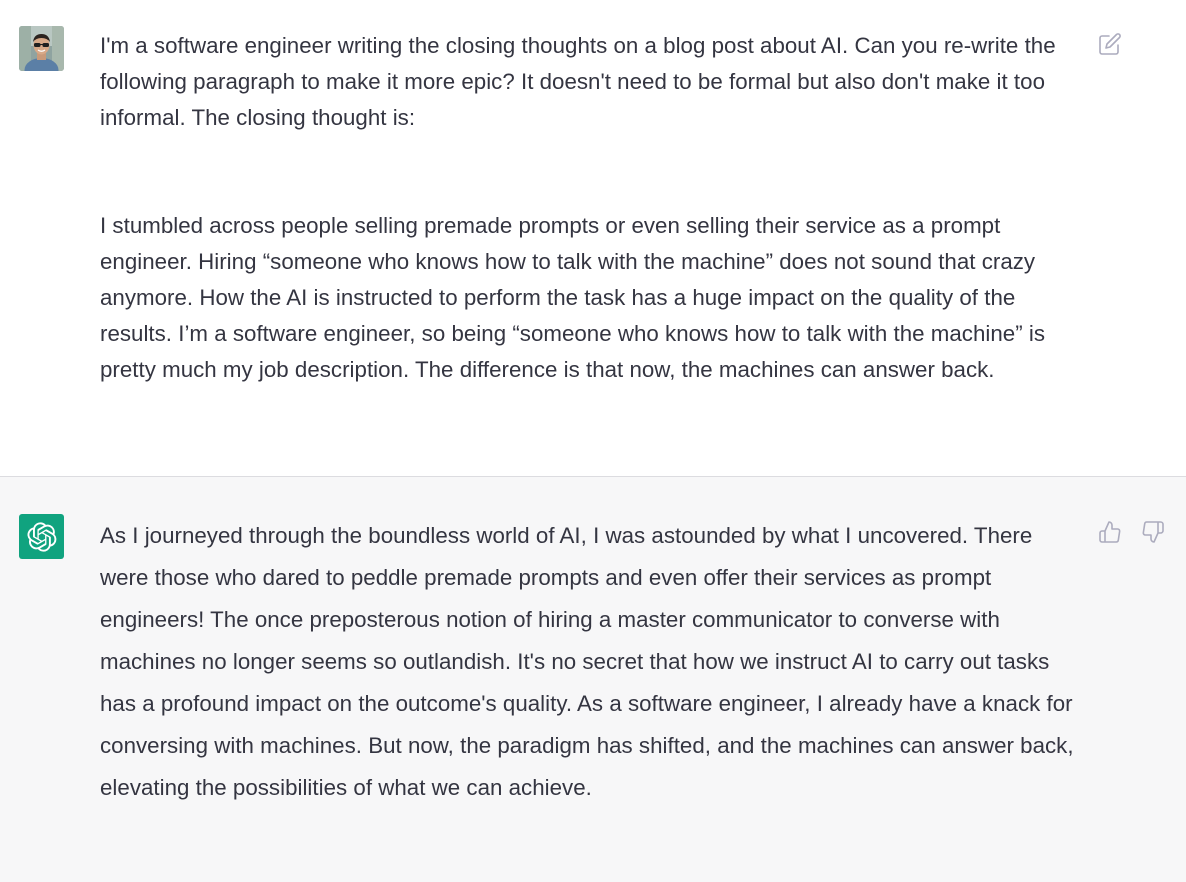 The height and width of the screenshot is (882, 1186). I want to click on openai-logo-icon, so click(41, 536).